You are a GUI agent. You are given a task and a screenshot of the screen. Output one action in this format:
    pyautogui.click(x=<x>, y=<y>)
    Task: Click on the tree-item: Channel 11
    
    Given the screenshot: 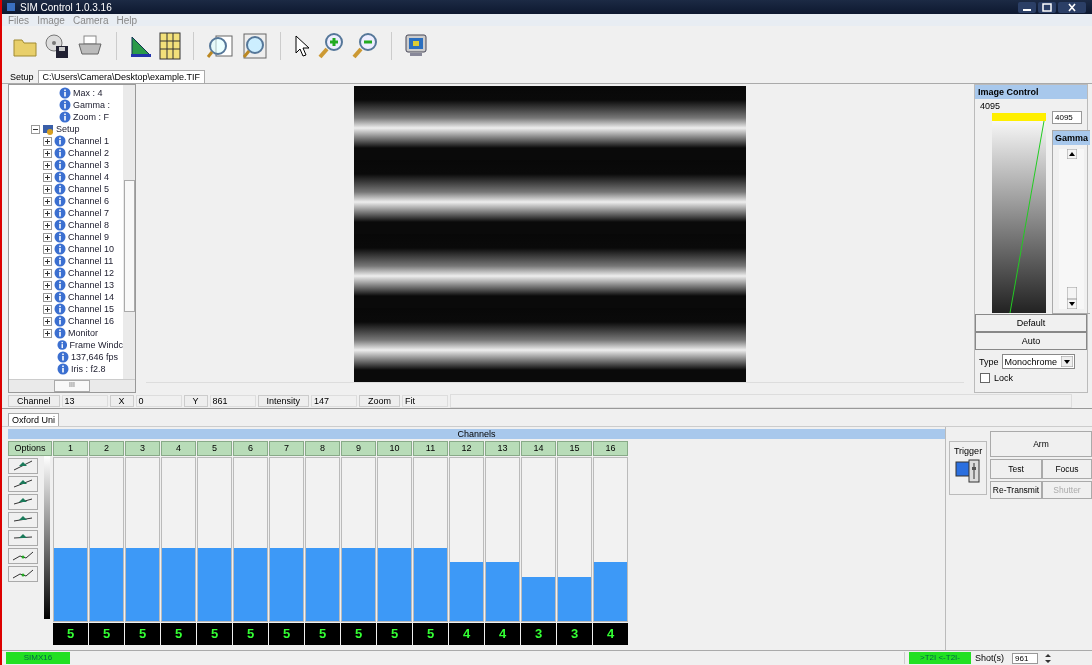 What is the action you would take?
    pyautogui.click(x=91, y=261)
    